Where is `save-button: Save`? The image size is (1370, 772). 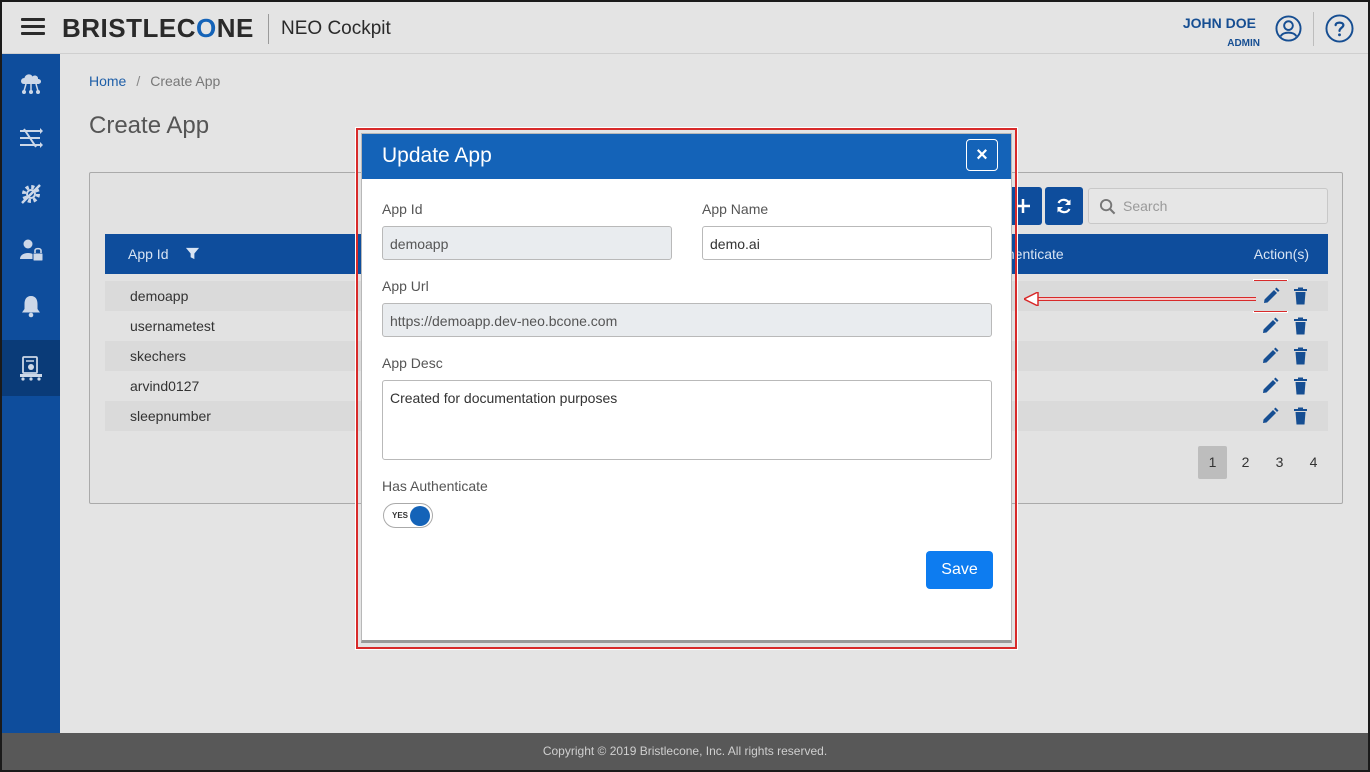
save-button: Save is located at coordinates (959, 570).